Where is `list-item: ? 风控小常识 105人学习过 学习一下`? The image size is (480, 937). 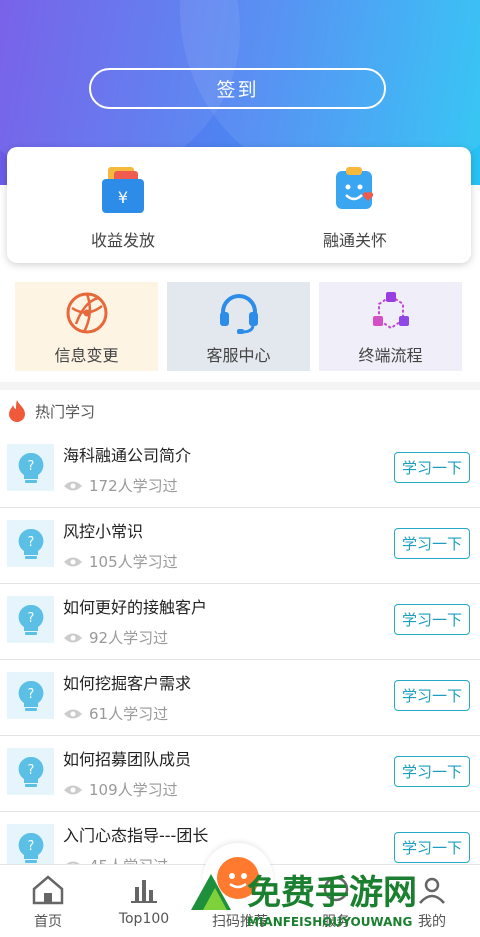
list-item: ? 风控小常识 105人学习过 学习一下 is located at coordinates (240, 546).